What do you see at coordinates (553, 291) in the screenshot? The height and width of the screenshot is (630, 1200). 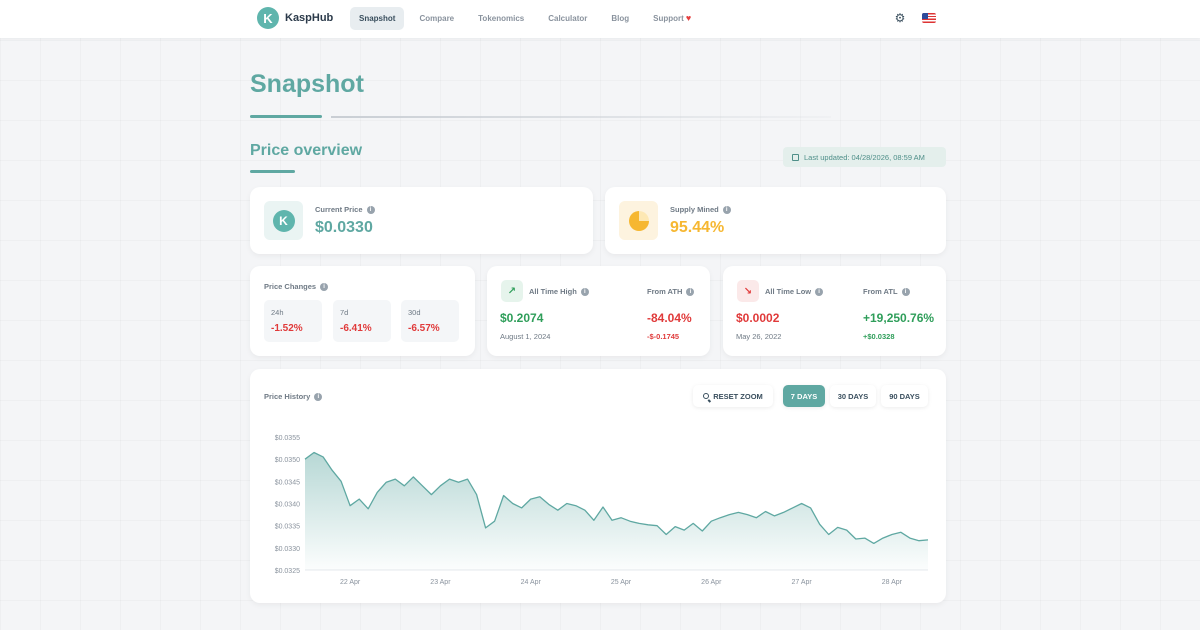 I see `ath-label-text: All Time High` at bounding box center [553, 291].